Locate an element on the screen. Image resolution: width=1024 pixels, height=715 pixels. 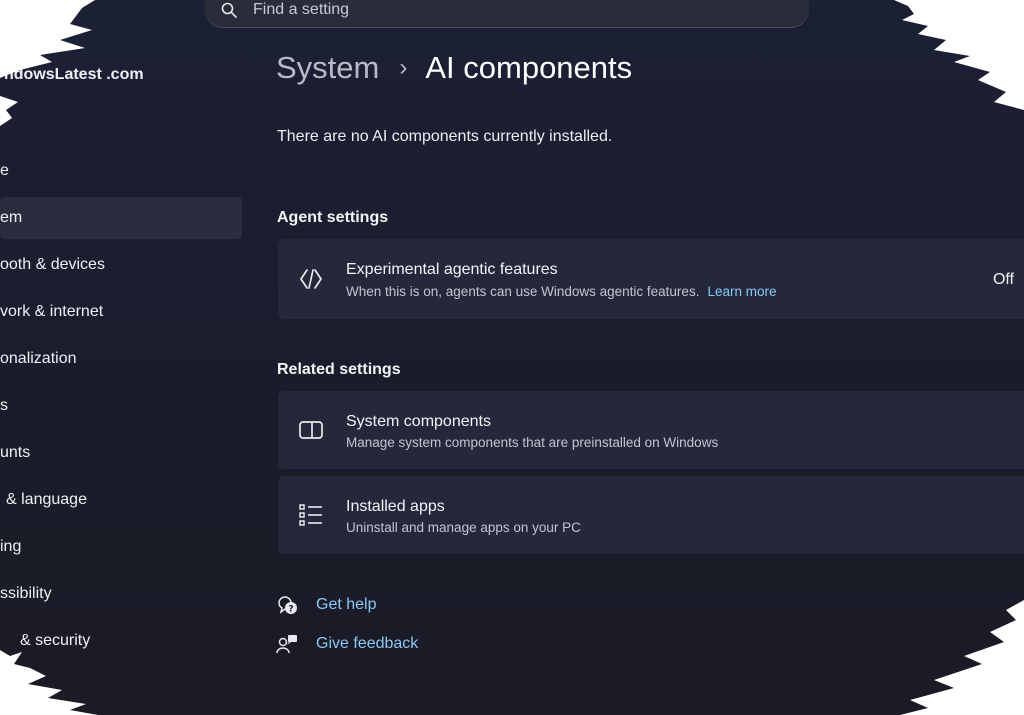
sidebar-item-home: e is located at coordinates (121, 171).